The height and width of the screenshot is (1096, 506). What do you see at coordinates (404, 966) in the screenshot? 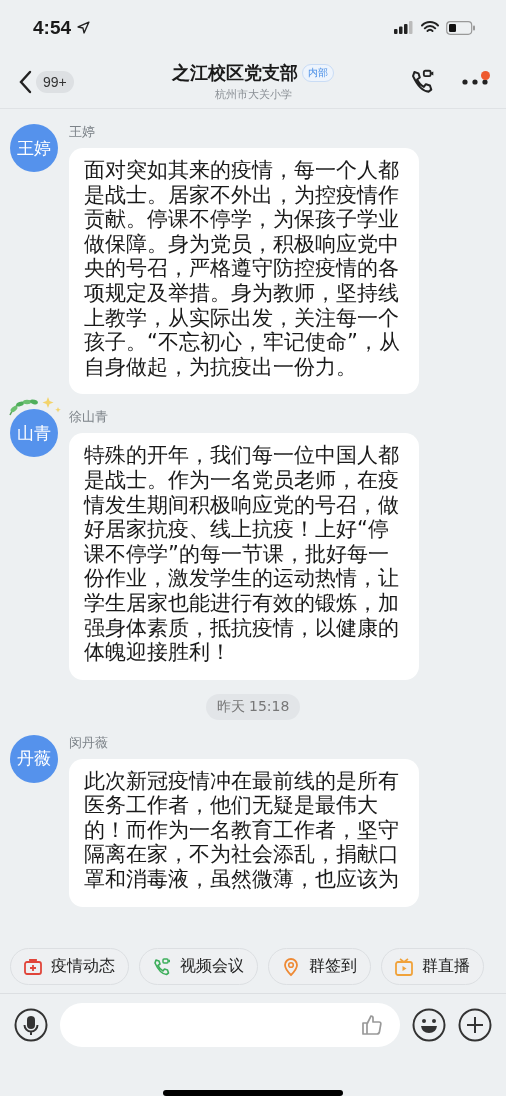
I see `tv-icon` at bounding box center [404, 966].